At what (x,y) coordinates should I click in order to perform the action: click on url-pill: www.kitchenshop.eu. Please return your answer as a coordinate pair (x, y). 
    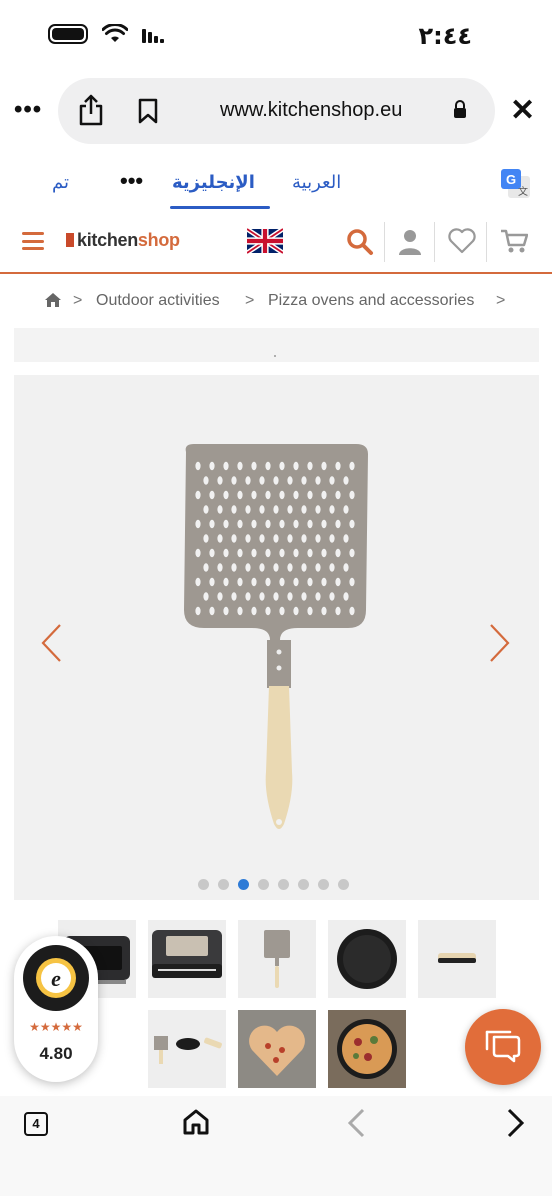
    Looking at the image, I should click on (276, 111).